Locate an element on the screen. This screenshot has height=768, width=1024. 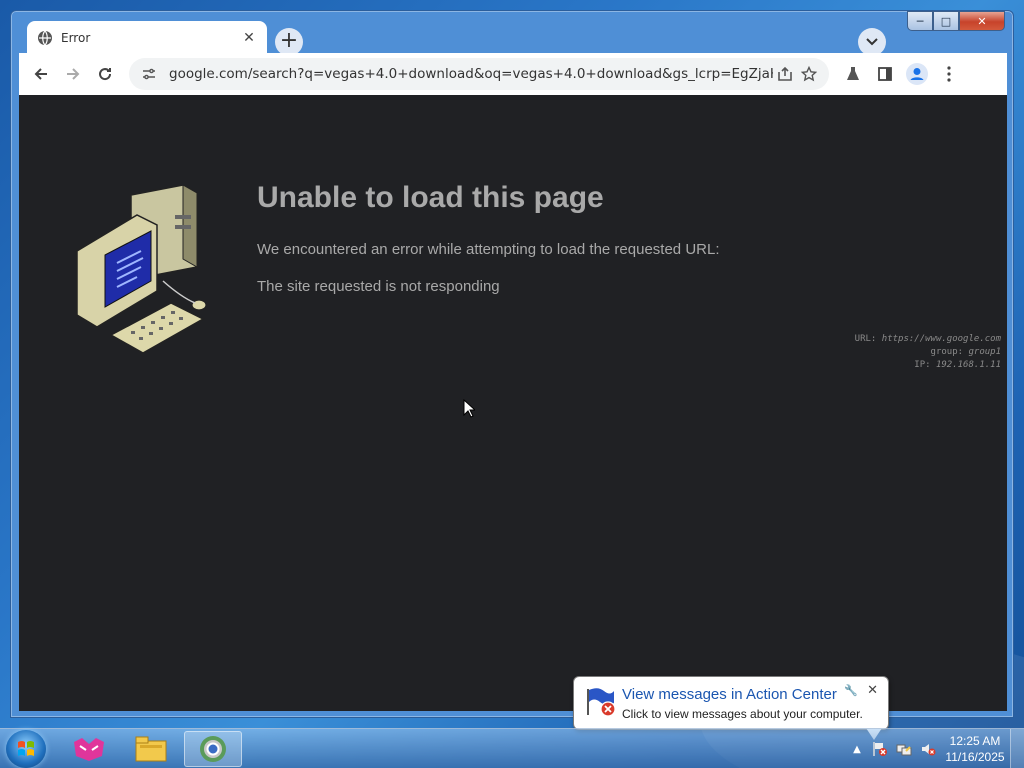
tab-title: Error is located at coordinates (76, 38).